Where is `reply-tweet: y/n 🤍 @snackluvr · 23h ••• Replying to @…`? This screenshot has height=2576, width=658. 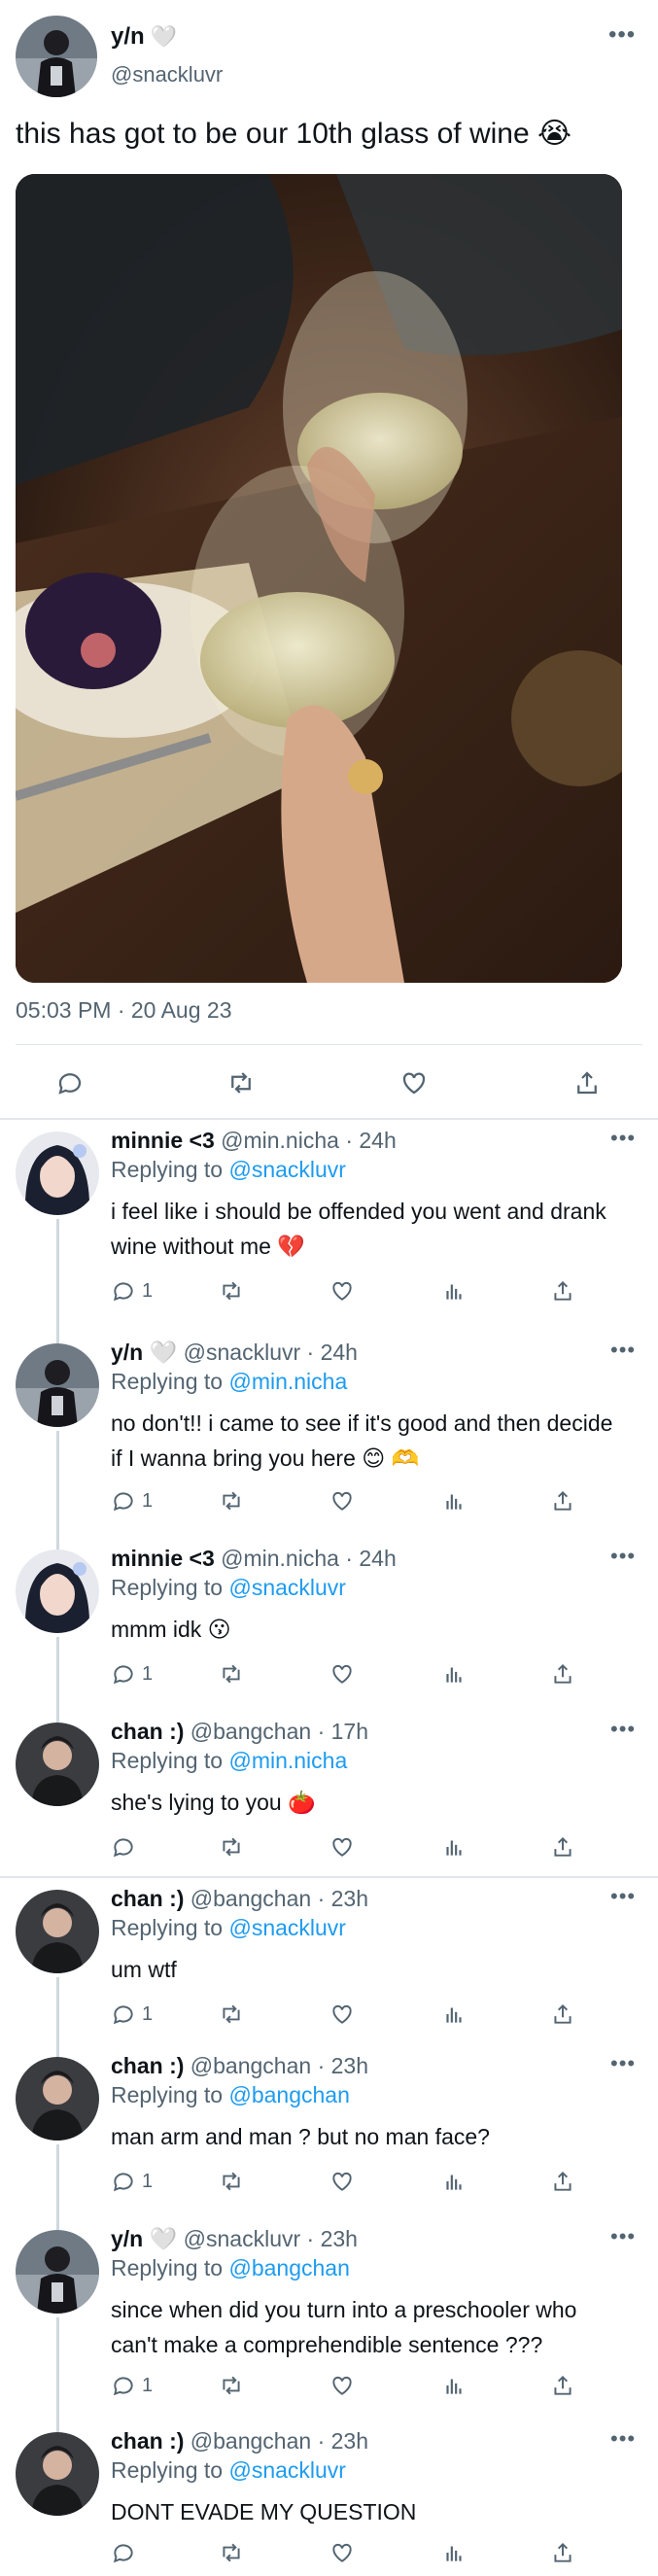 reply-tweet: y/n 🤍 @snackluvr · 23h ••• Replying to @… is located at coordinates (329, 2319).